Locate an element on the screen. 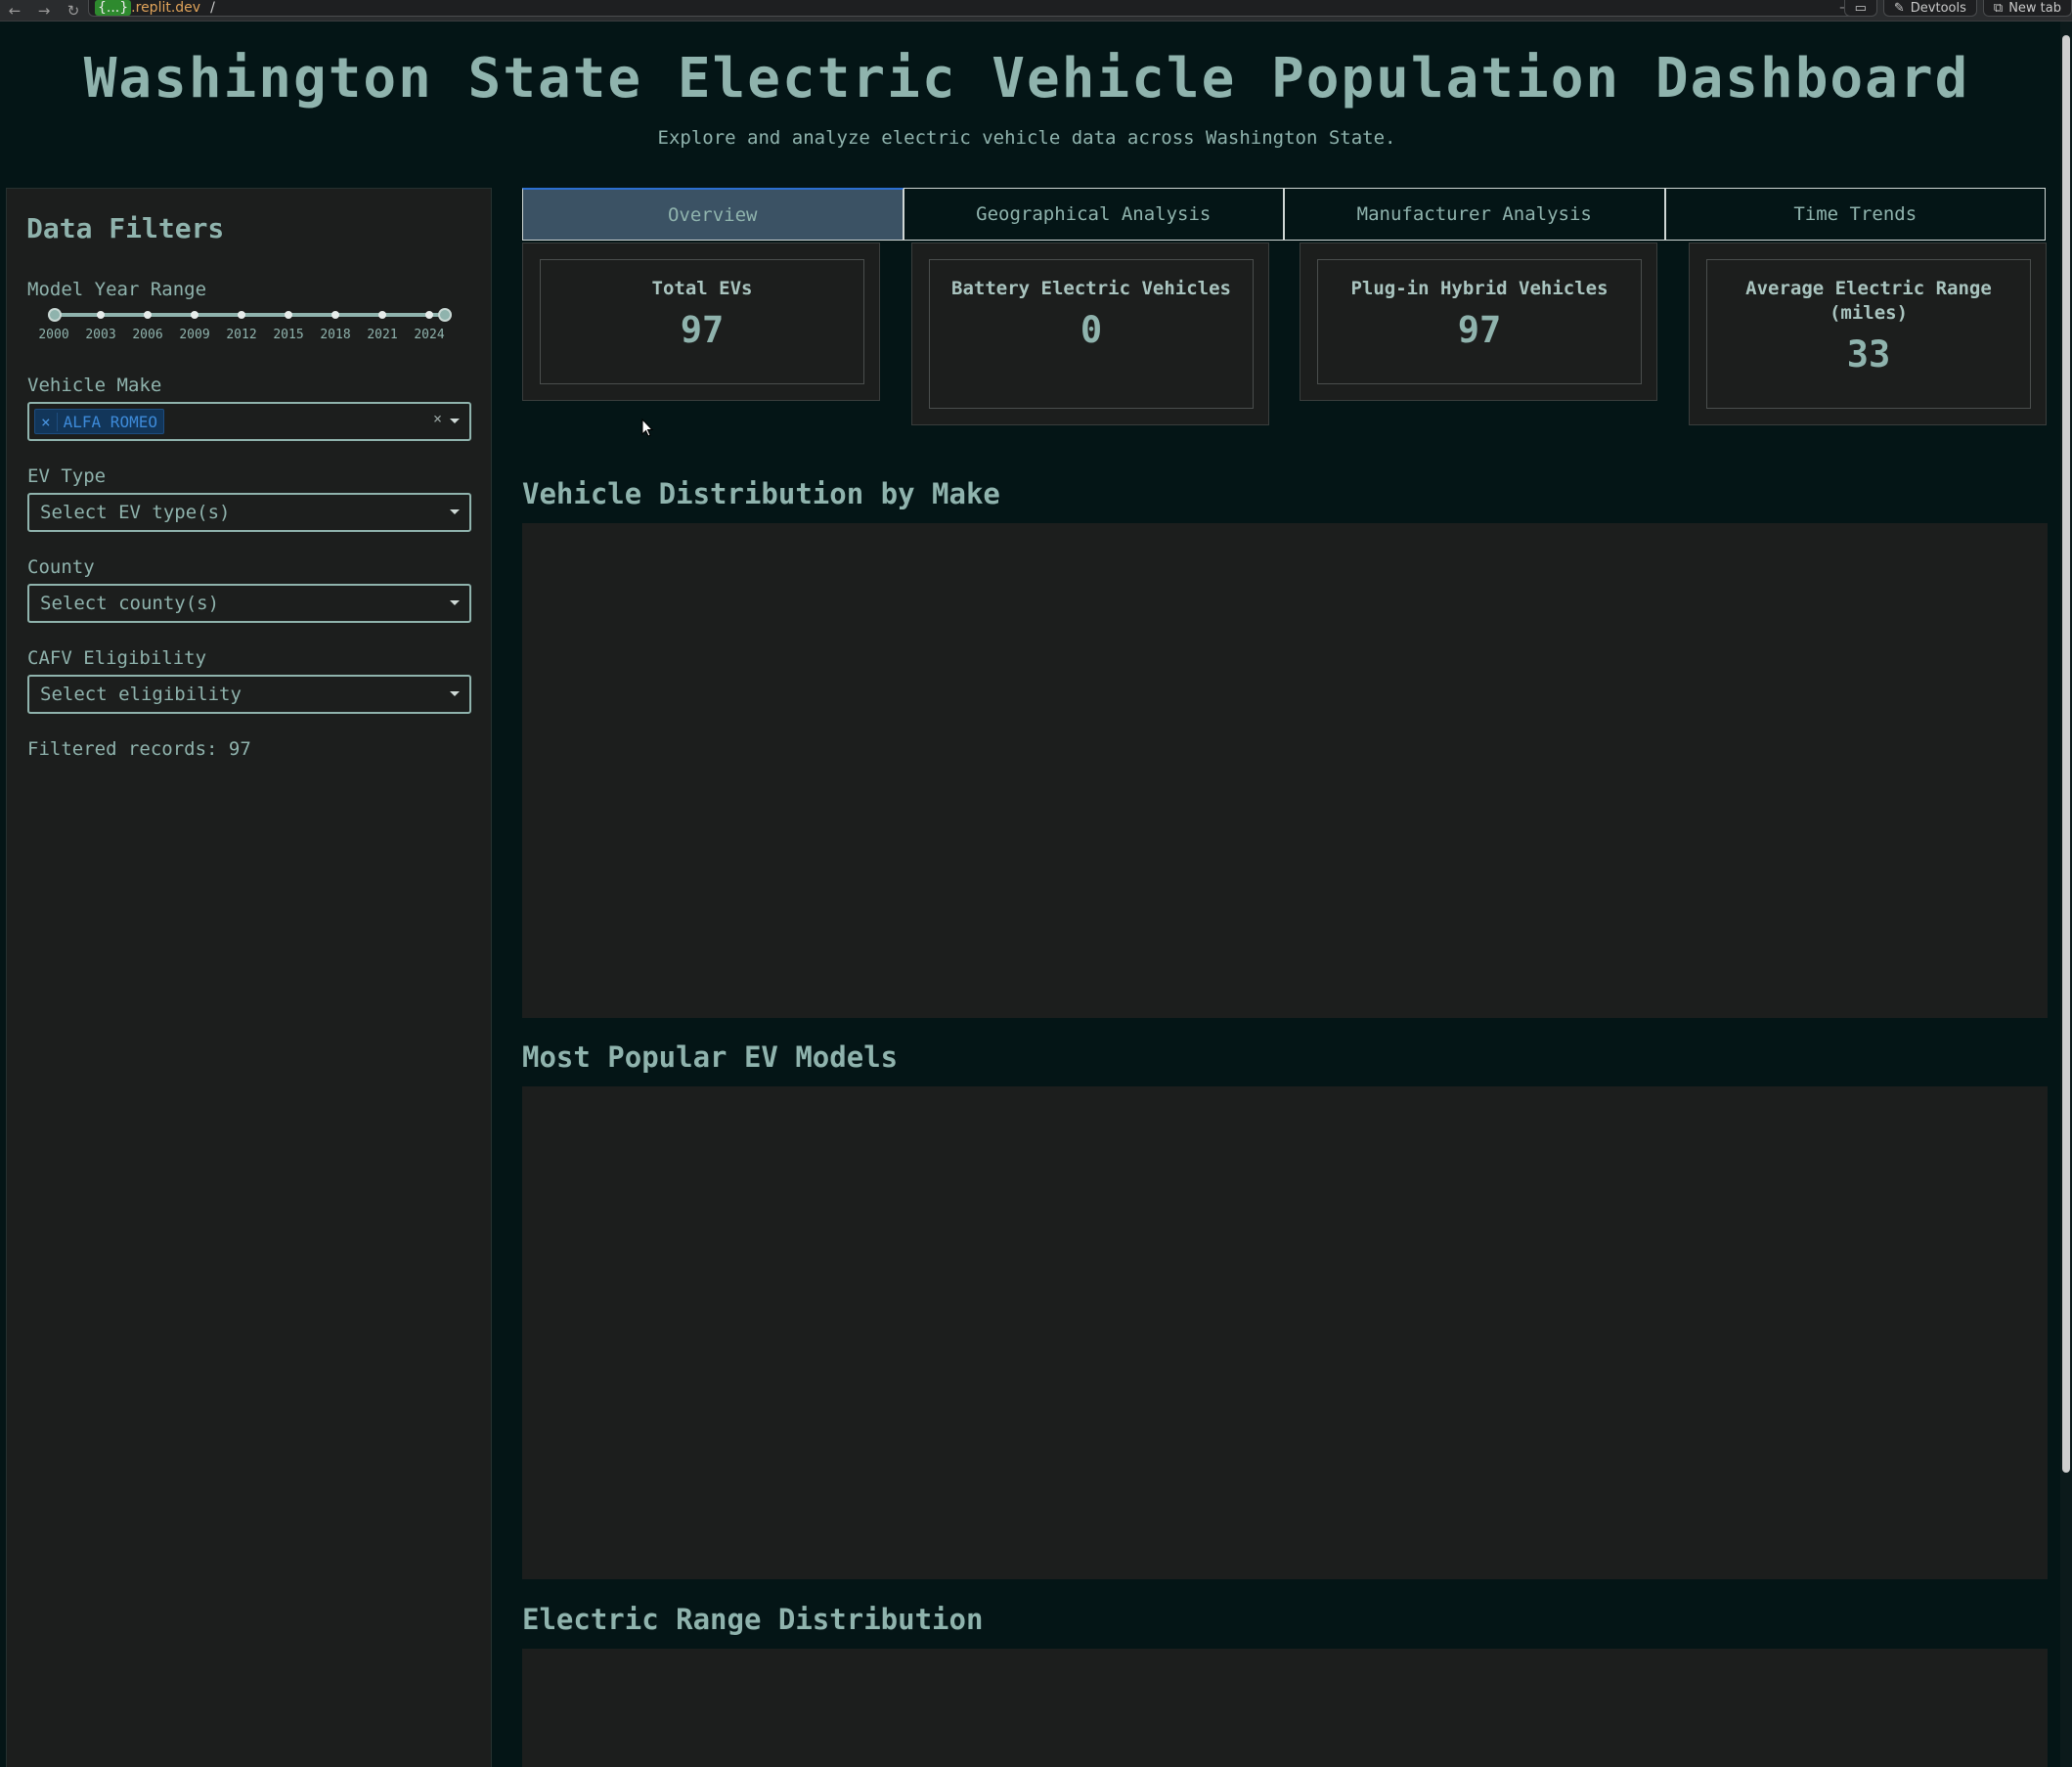  cafv-dropdown: Select eligibility is located at coordinates (249, 694).